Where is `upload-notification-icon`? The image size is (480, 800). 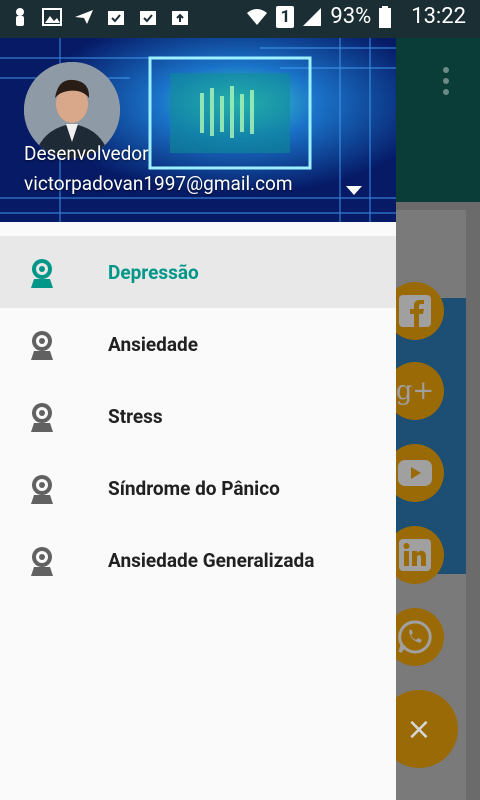 upload-notification-icon is located at coordinates (180, 18).